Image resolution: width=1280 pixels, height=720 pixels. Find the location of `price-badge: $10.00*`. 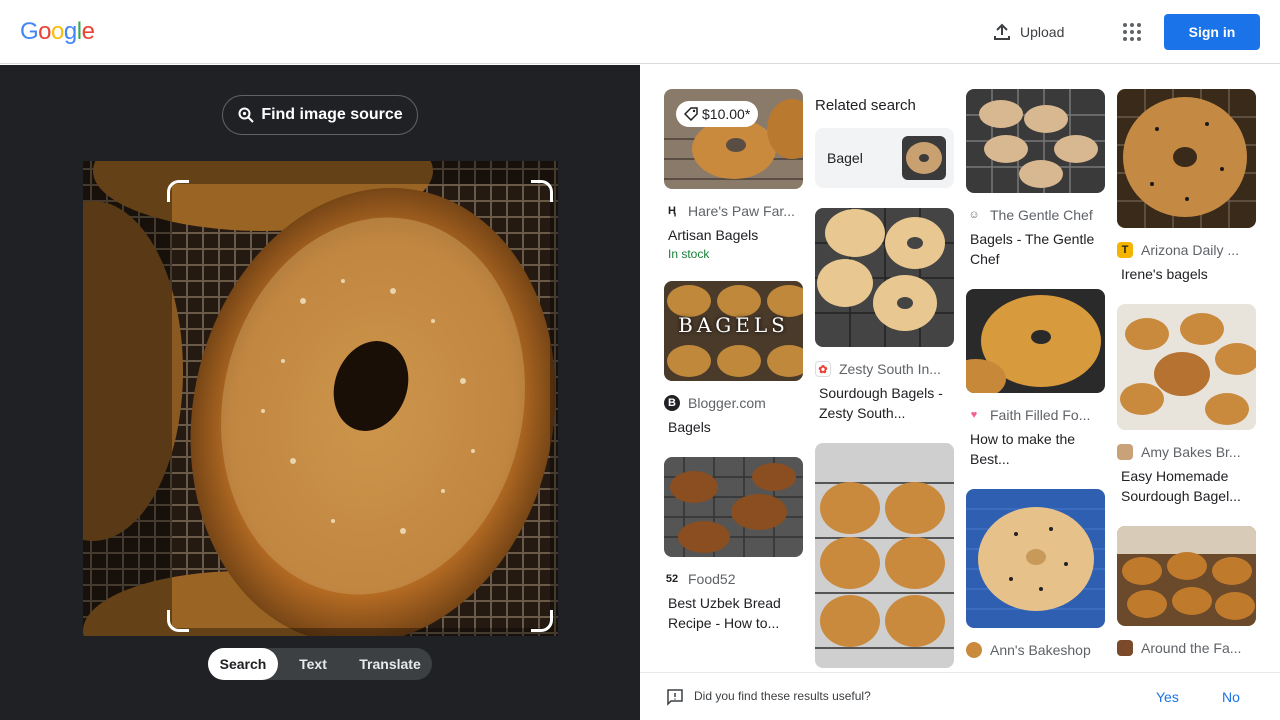

price-badge: $10.00* is located at coordinates (717, 114).